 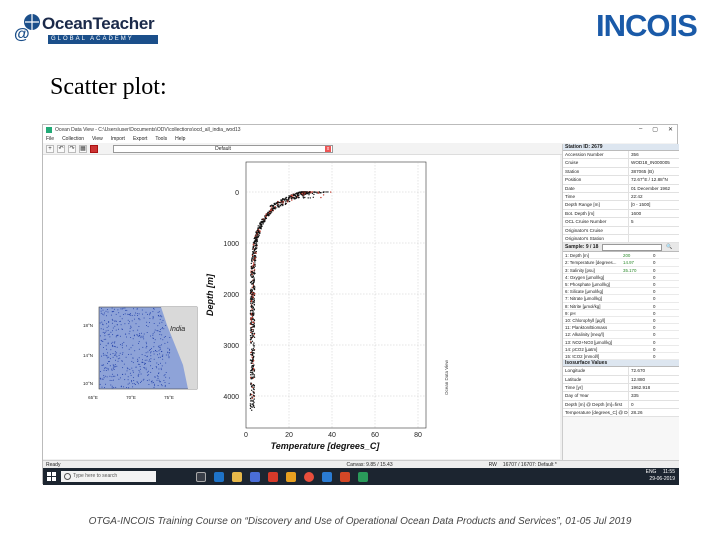 I want to click on table-row: Latitude 12.880, so click(x=621, y=379).